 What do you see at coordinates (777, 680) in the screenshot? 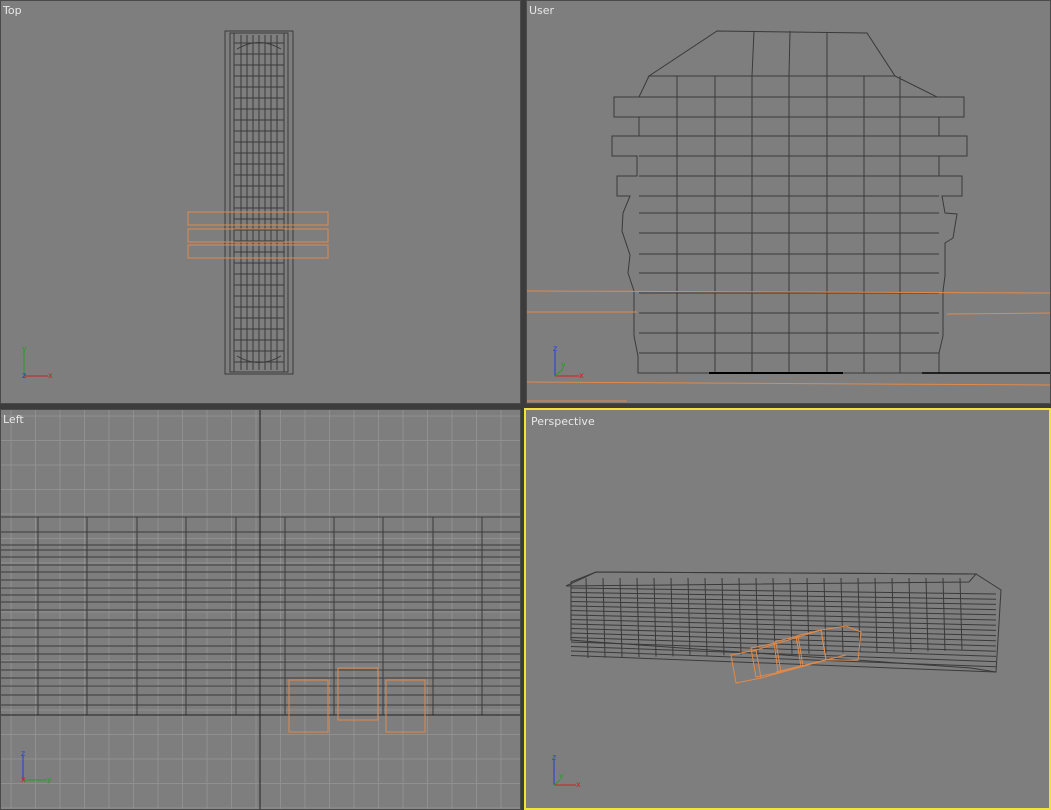
I see `perspective-view-canvas: x z y` at bounding box center [777, 680].